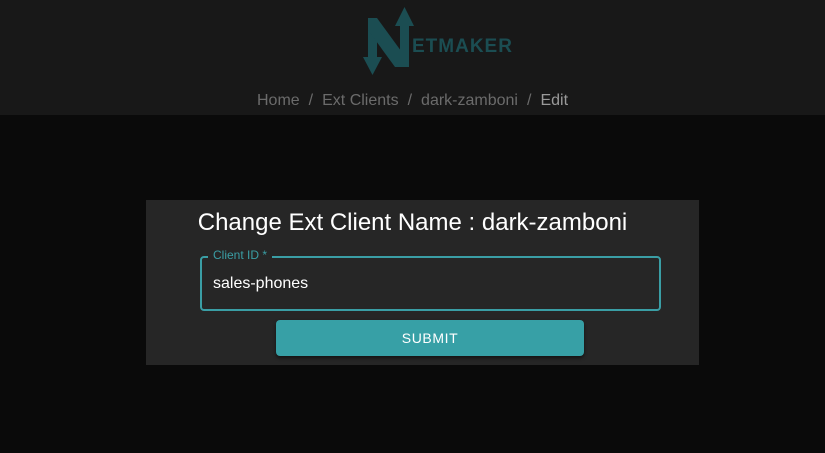 The height and width of the screenshot is (453, 825). Describe the element at coordinates (240, 255) in the screenshot. I see `client-id-label: Client ID *` at that location.